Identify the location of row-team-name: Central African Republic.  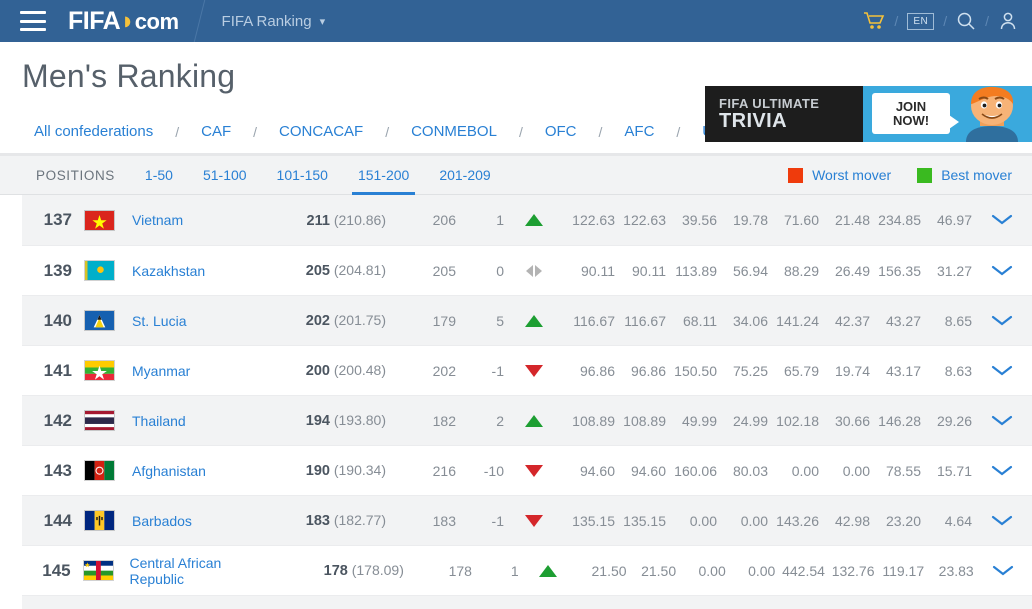
(199, 571).